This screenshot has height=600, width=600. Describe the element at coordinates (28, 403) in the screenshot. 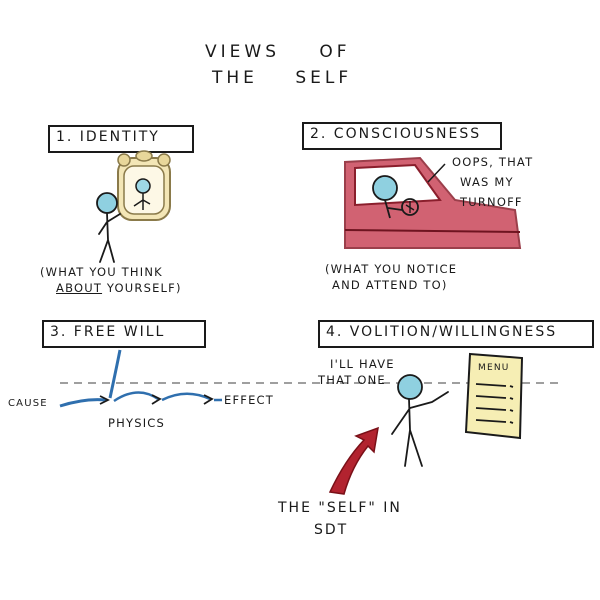

I see `cause-label: CAUSE` at that location.